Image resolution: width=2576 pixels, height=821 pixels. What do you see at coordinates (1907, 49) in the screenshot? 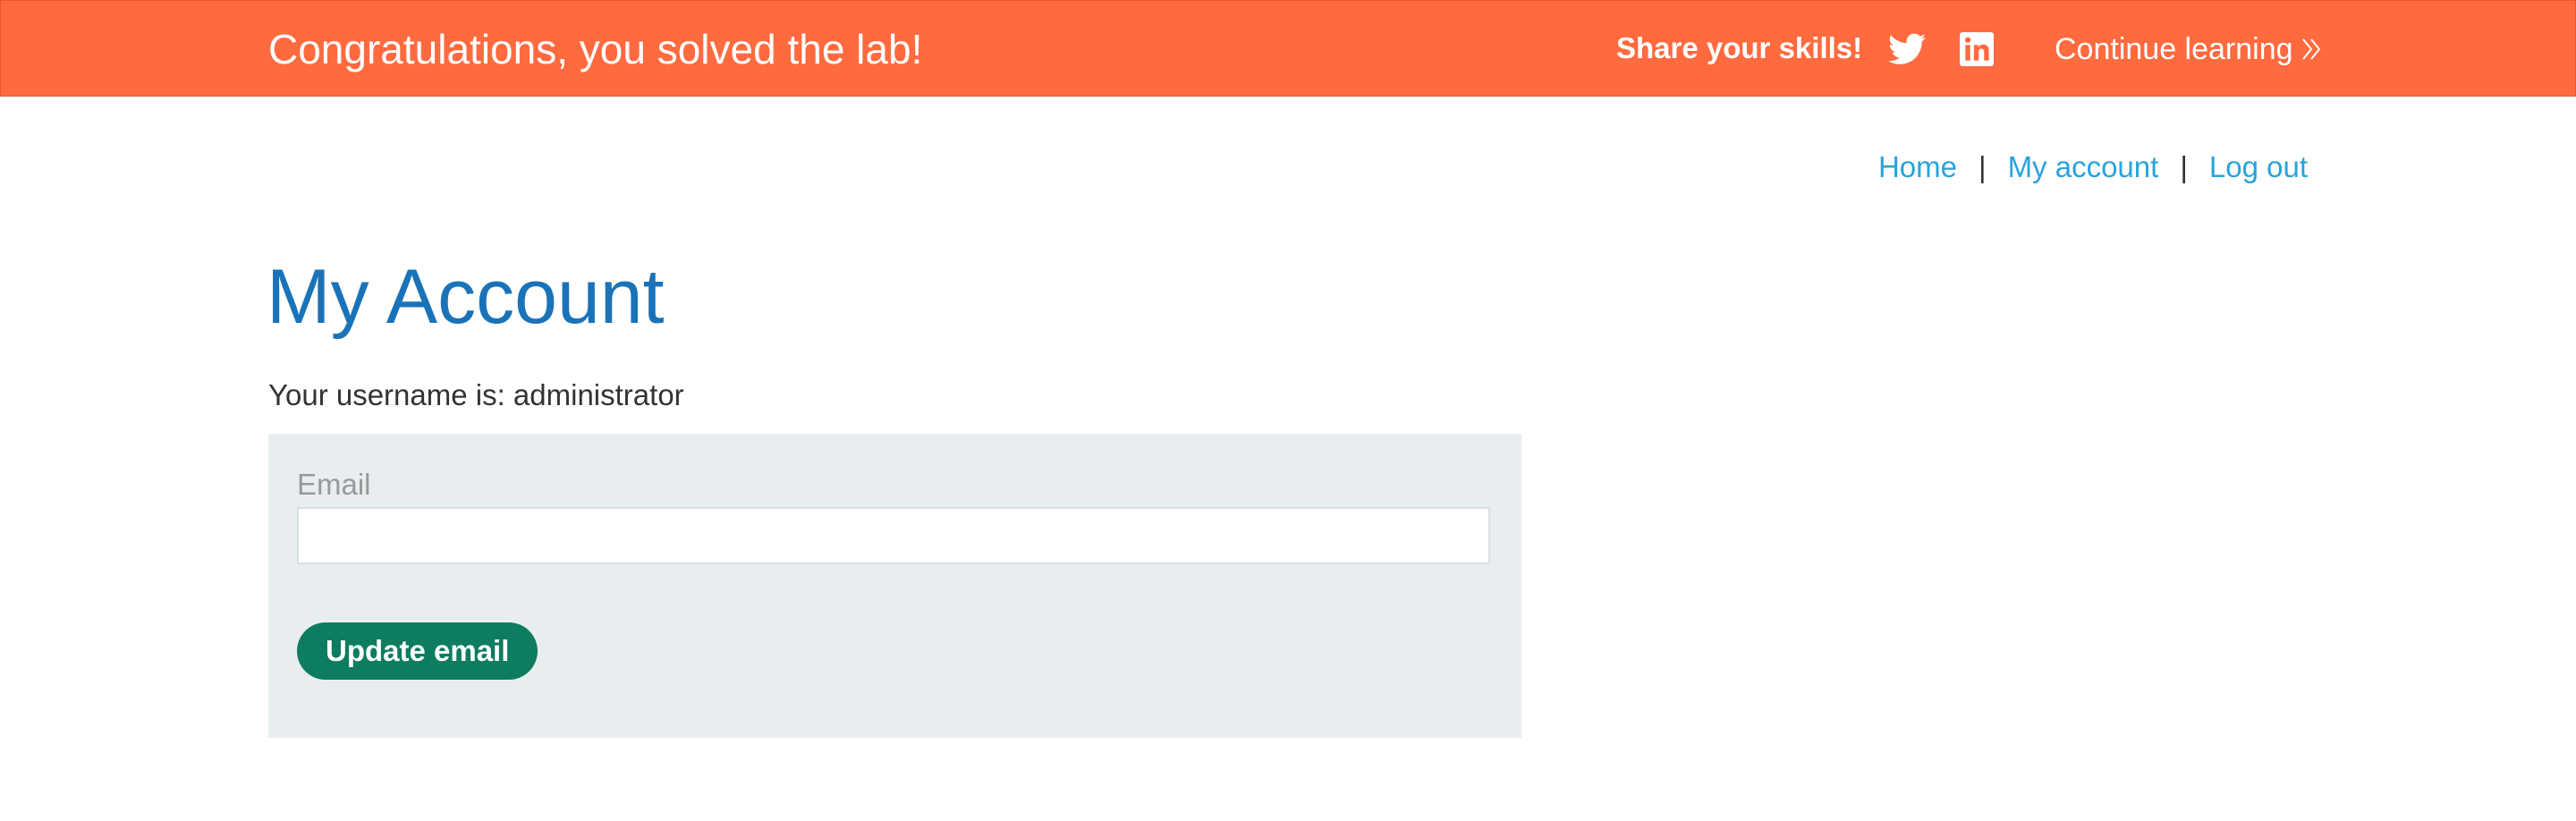
I see `twitter-icon` at bounding box center [1907, 49].